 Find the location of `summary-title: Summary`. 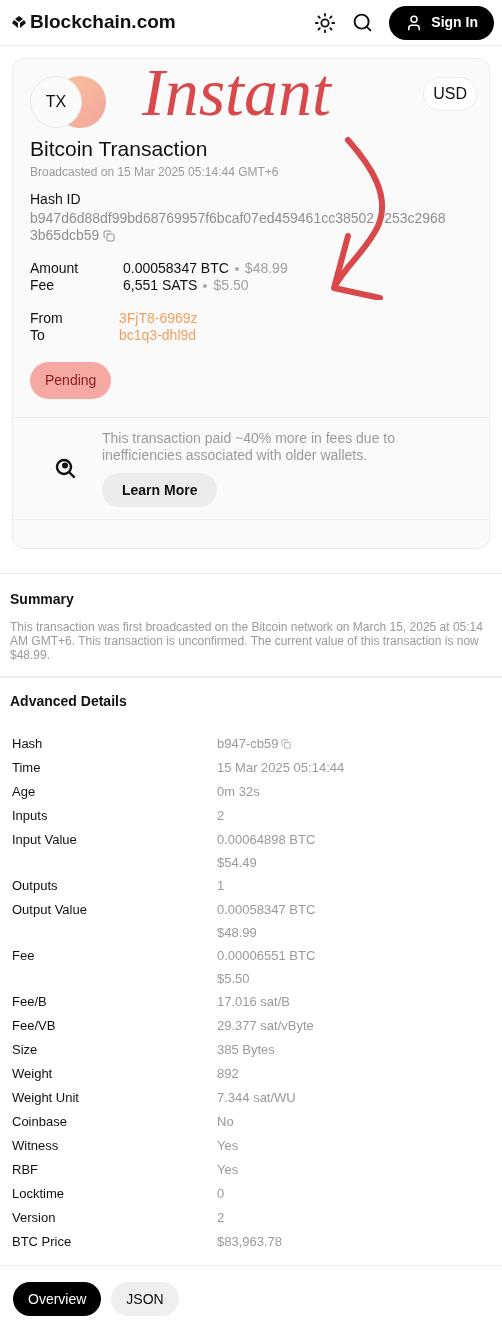

summary-title: Summary is located at coordinates (42, 599).